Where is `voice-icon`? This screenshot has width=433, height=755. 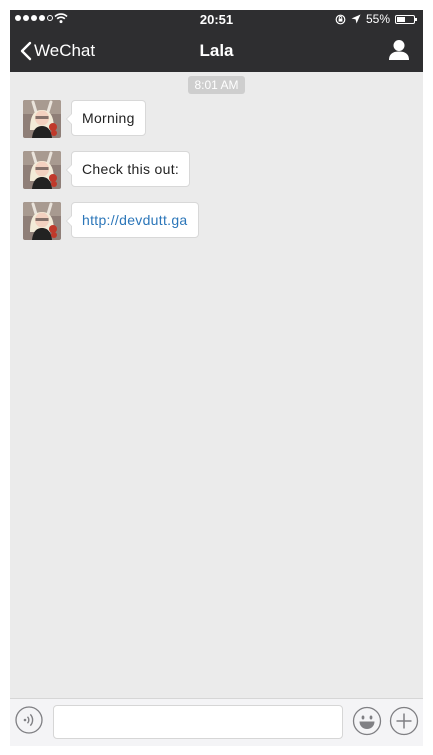 voice-icon is located at coordinates (29, 720).